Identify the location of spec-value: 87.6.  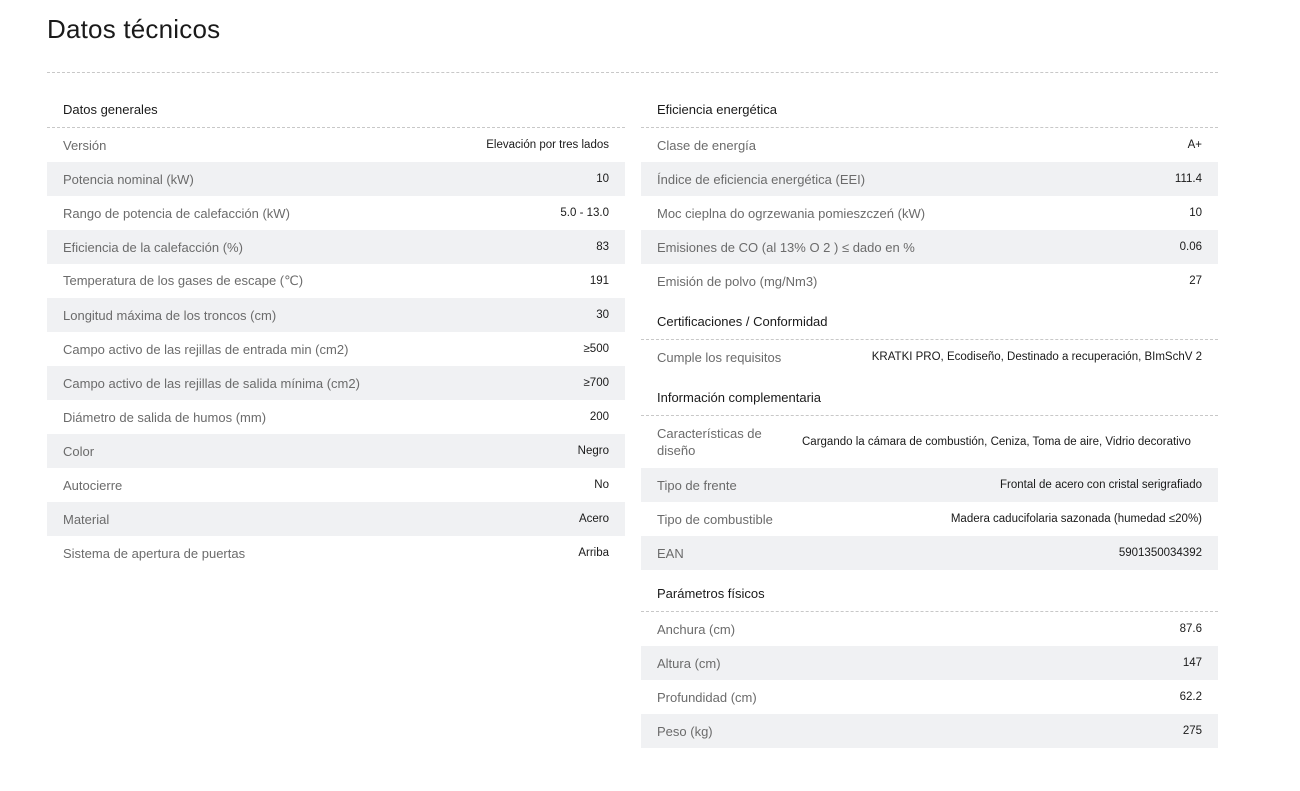
(1190, 629).